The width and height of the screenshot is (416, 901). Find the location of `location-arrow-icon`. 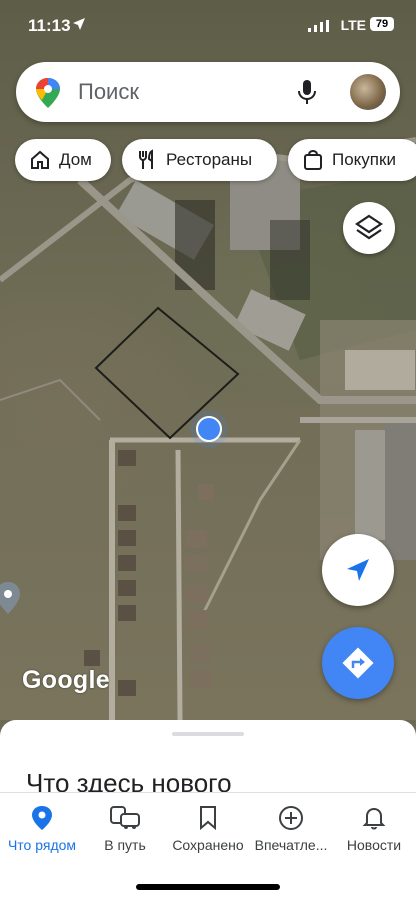

location-arrow-icon is located at coordinates (79, 24).